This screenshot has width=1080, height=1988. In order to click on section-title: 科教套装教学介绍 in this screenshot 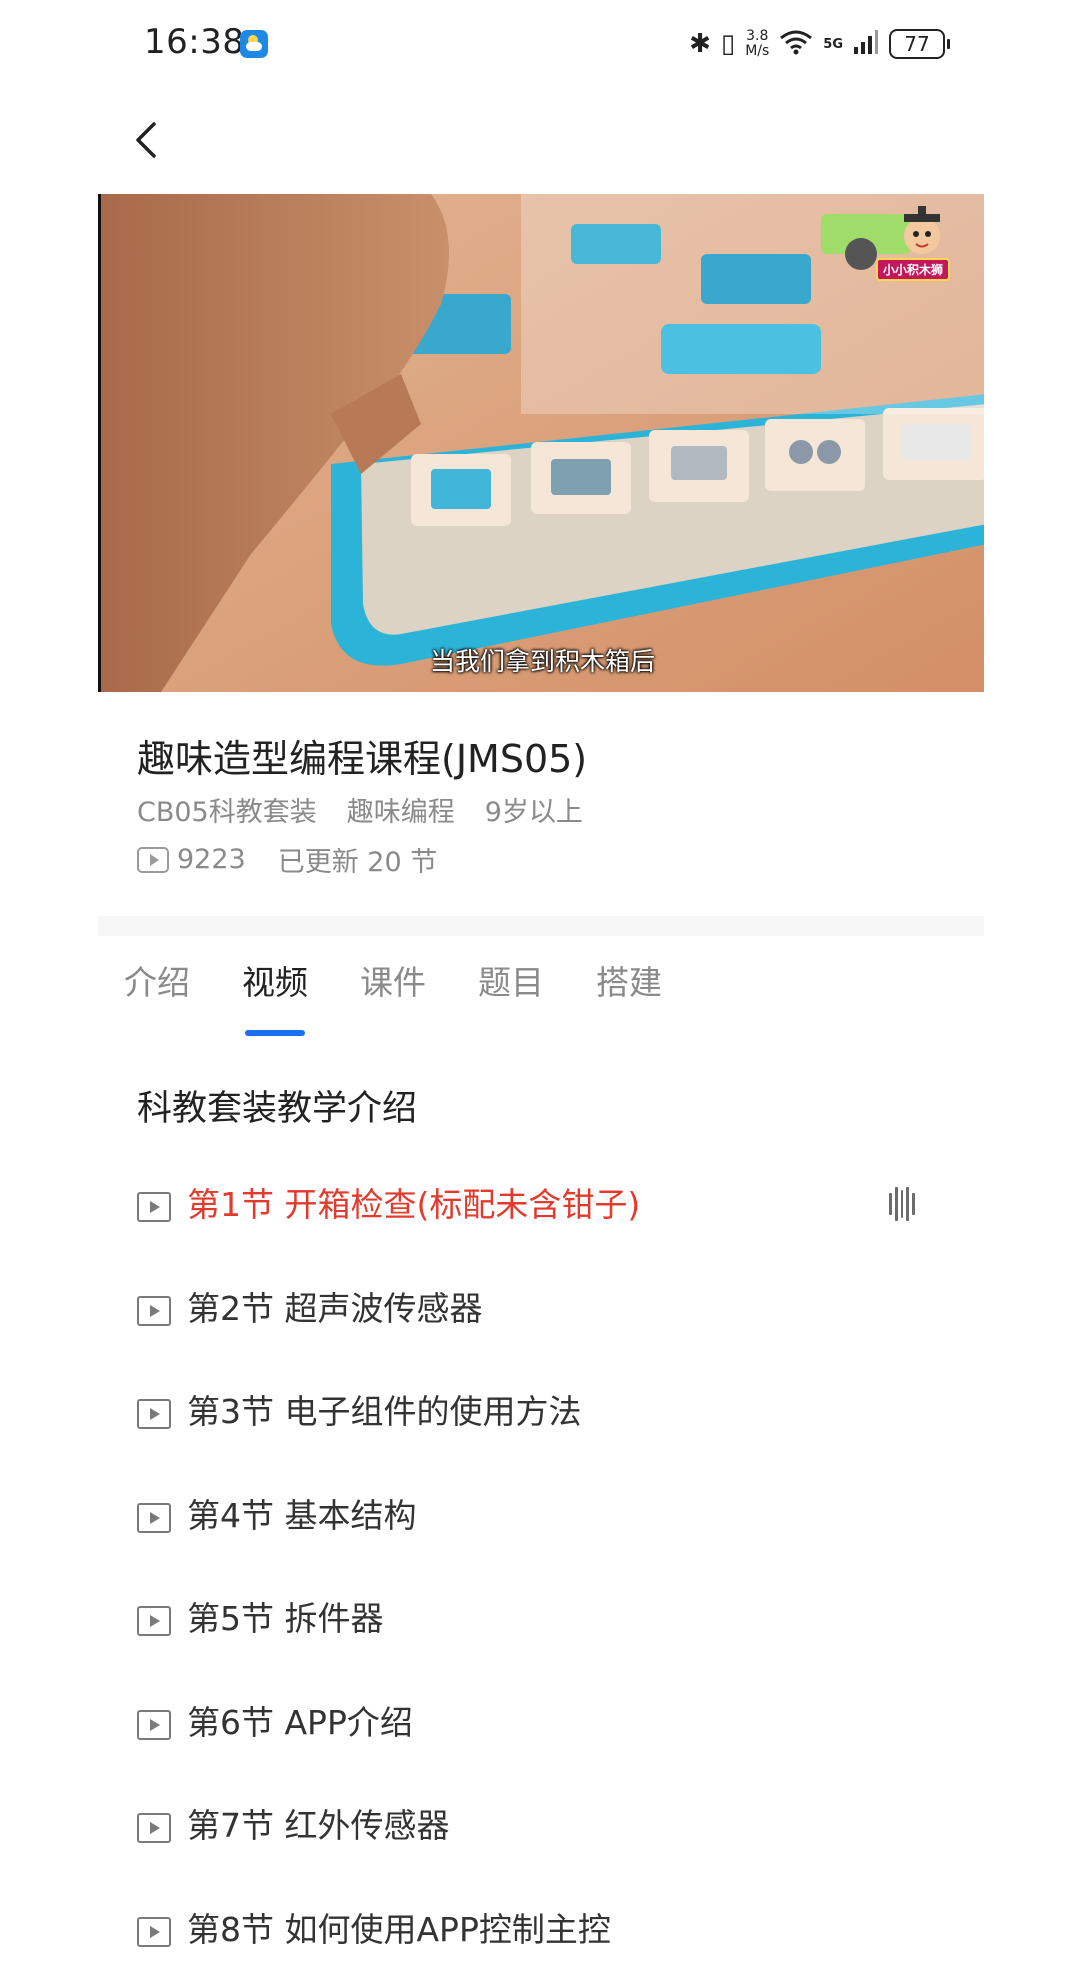, I will do `click(277, 1105)`.